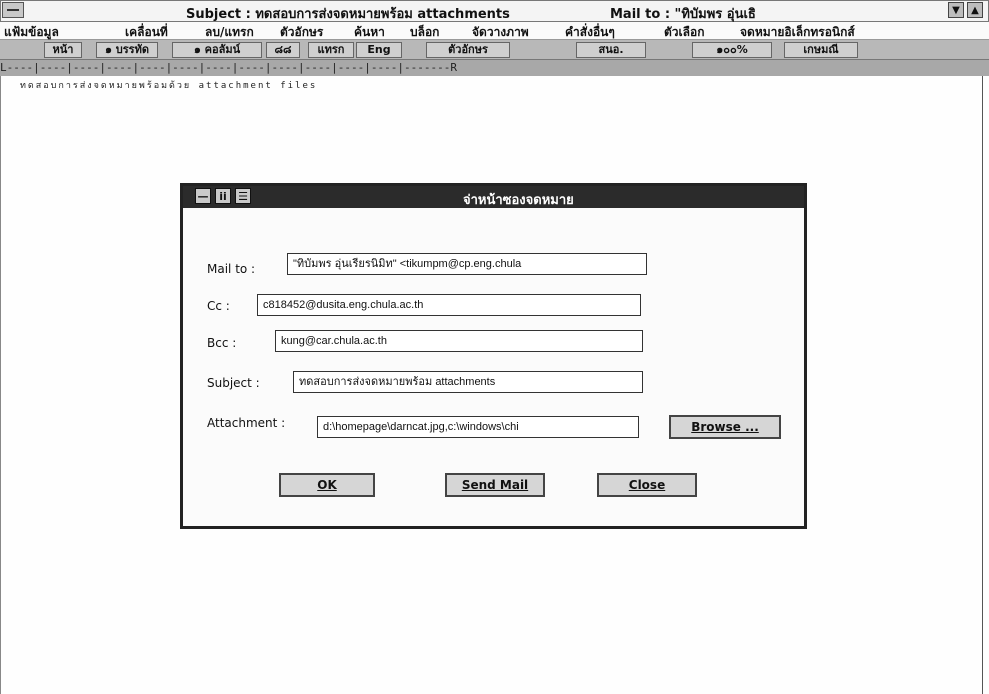 The width and height of the screenshot is (989, 694). I want to click on toolbar-page-button: หน้า, so click(63, 50).